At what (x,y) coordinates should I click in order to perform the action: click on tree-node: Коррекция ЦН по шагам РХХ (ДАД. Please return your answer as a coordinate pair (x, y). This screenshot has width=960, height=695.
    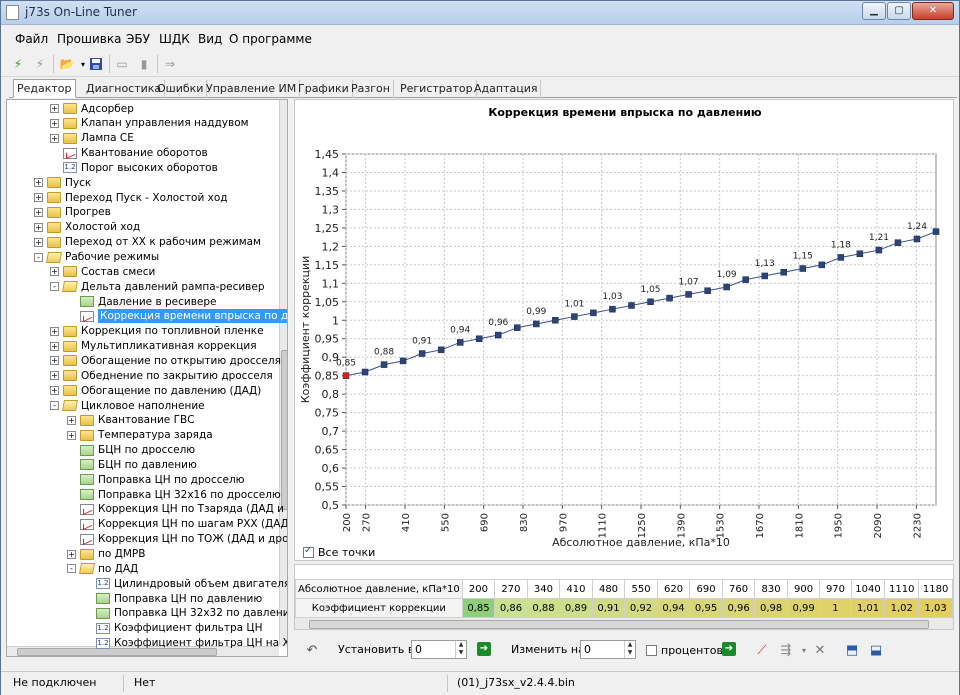
    Looking at the image, I should click on (177, 524).